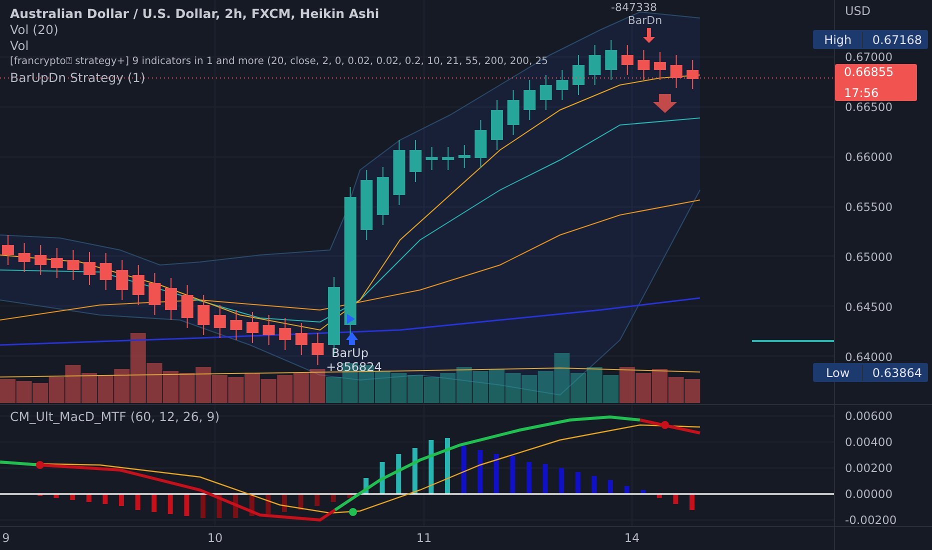  I want to click on currency-label: USD, so click(858, 11).